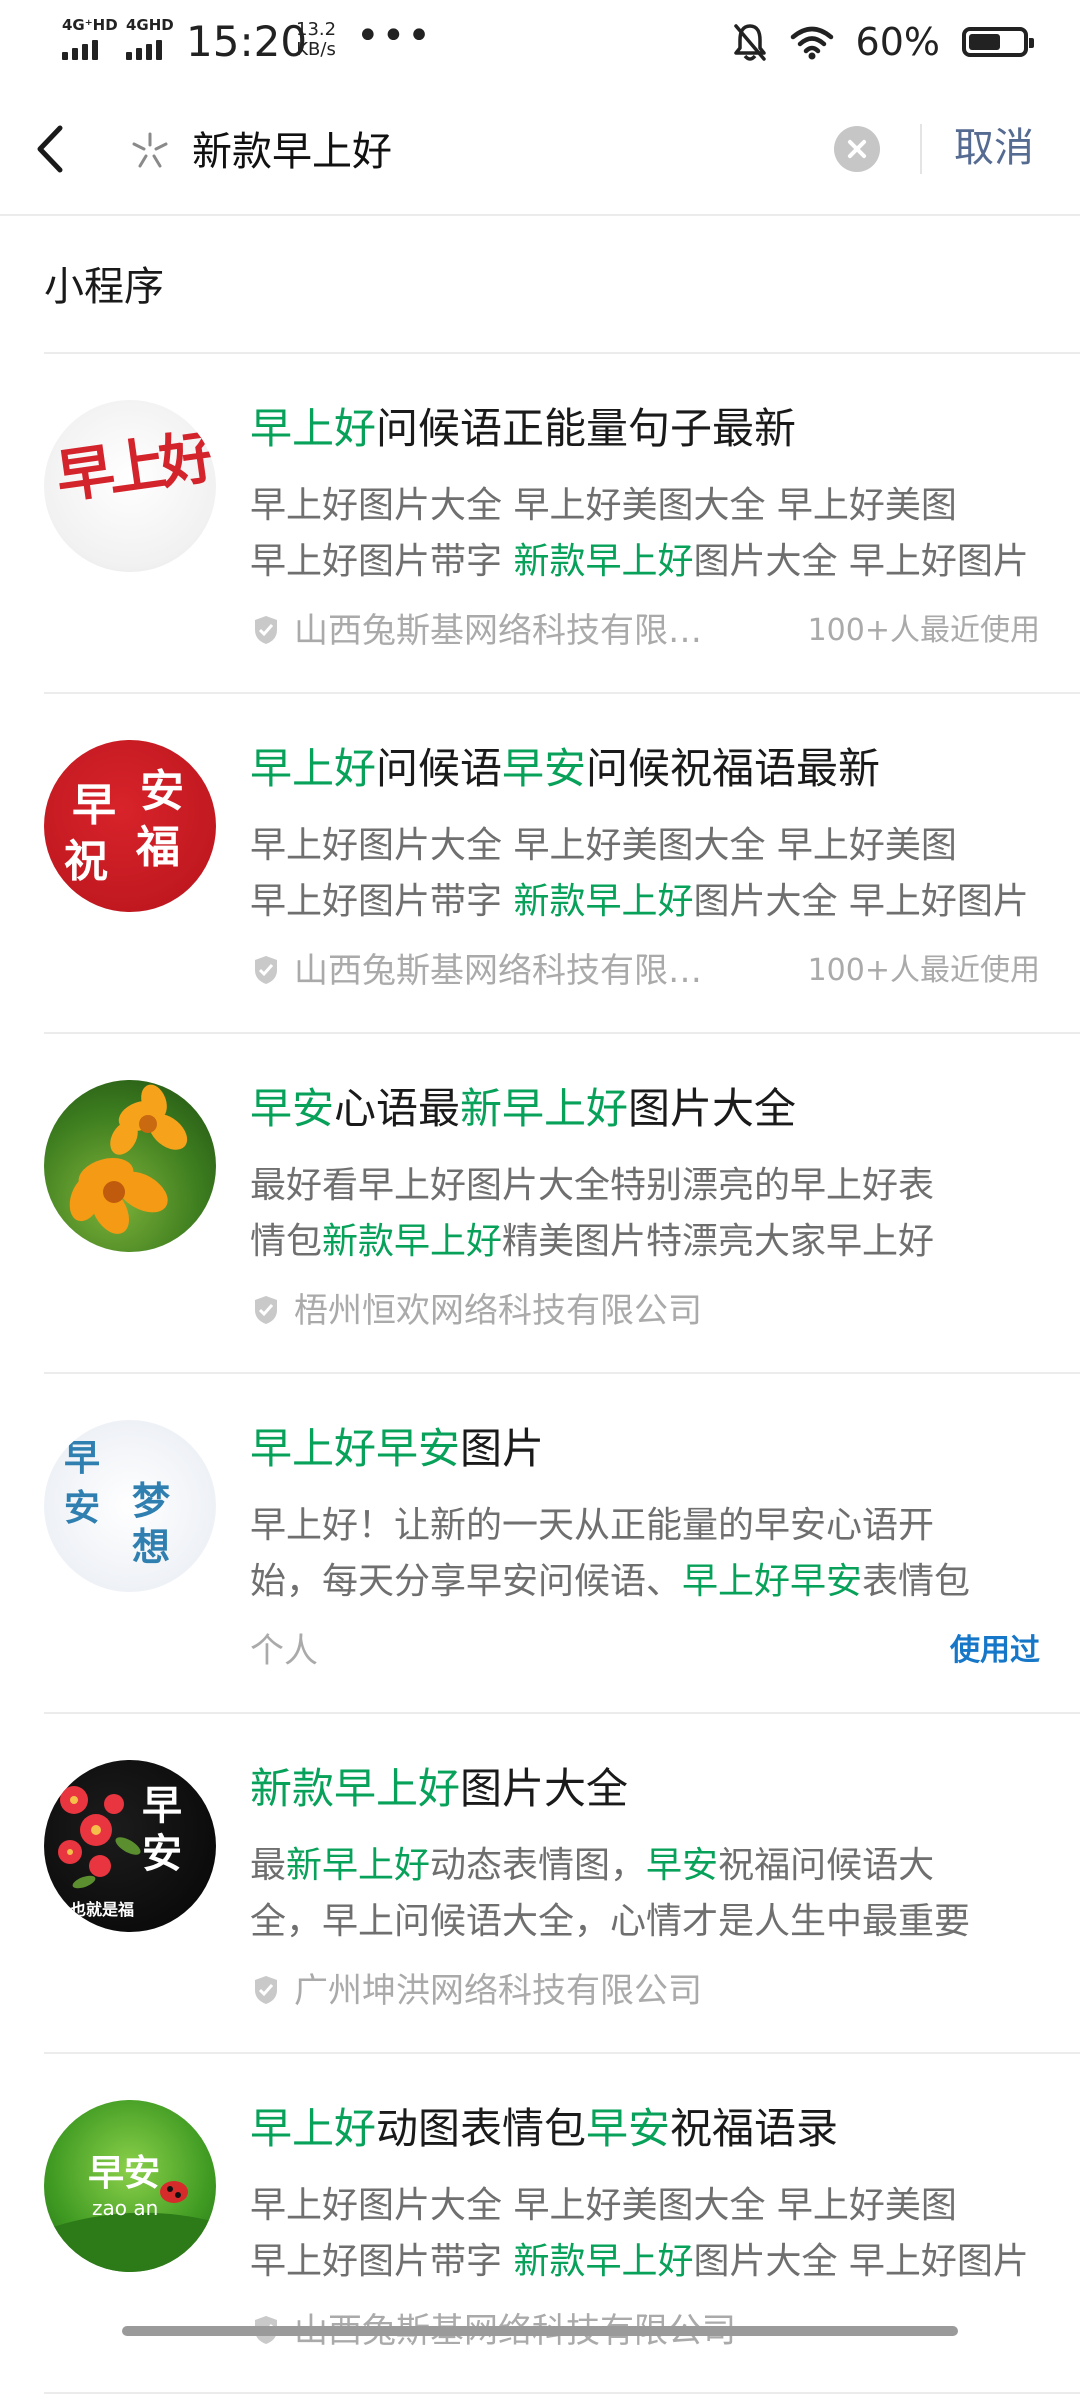  What do you see at coordinates (316, 39) in the screenshot?
I see `network-speed: 13.2 KB/s` at bounding box center [316, 39].